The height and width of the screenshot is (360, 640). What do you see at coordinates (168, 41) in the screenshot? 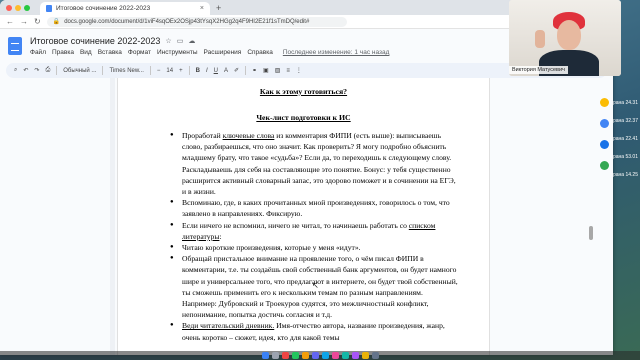
I see `star-icon: ☆` at bounding box center [168, 41].